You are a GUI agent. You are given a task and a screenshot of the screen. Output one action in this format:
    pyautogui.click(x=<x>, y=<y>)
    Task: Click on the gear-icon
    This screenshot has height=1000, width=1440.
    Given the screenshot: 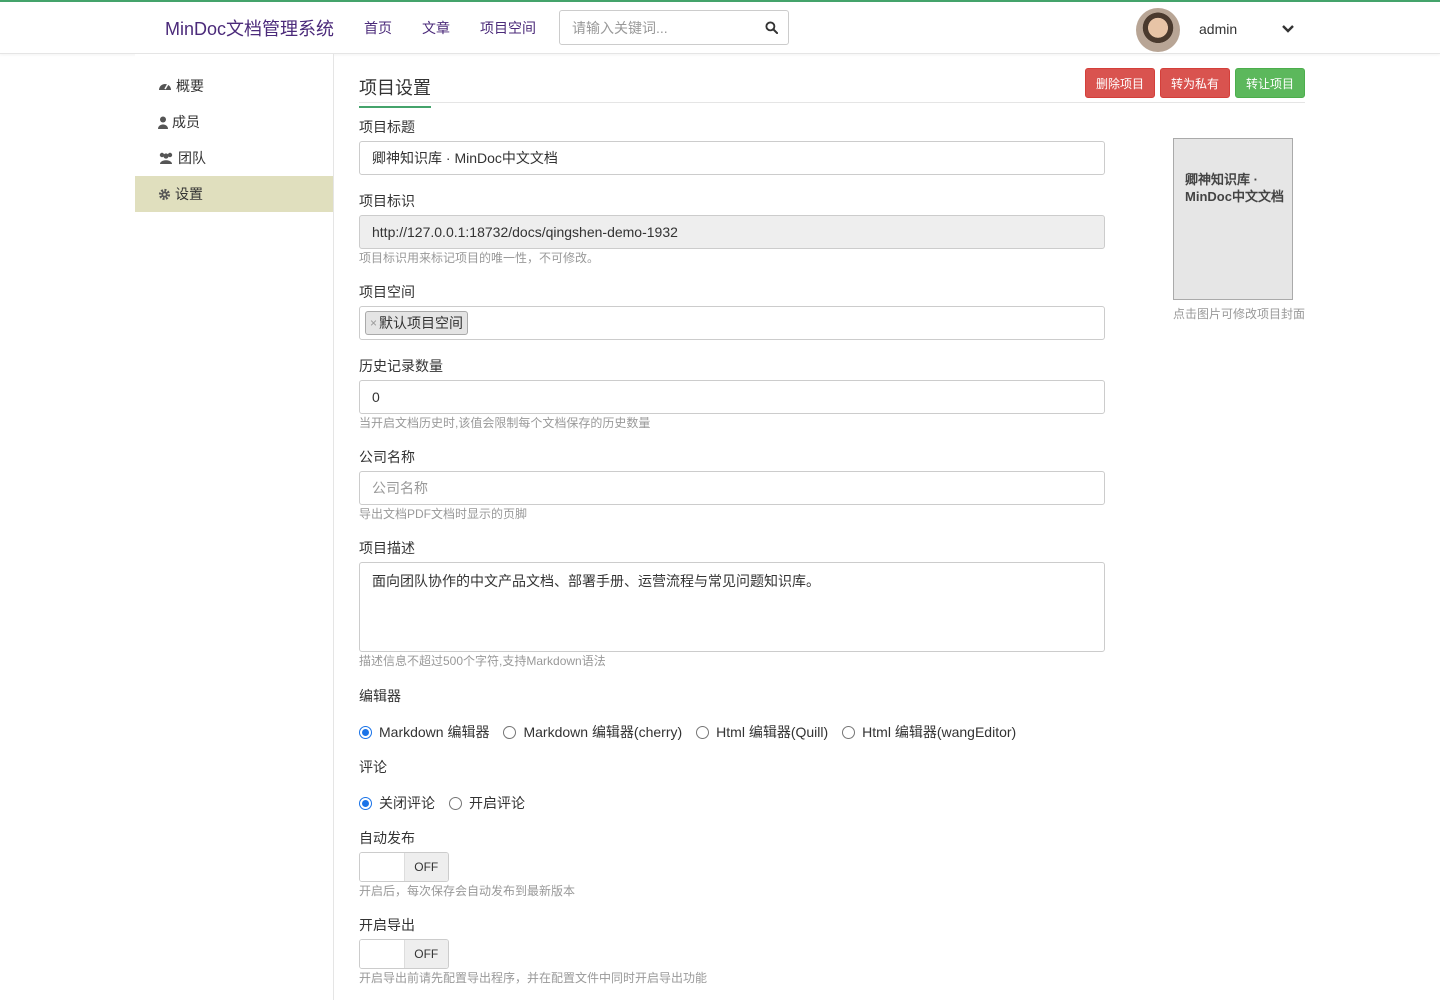 What is the action you would take?
    pyautogui.click(x=164, y=194)
    